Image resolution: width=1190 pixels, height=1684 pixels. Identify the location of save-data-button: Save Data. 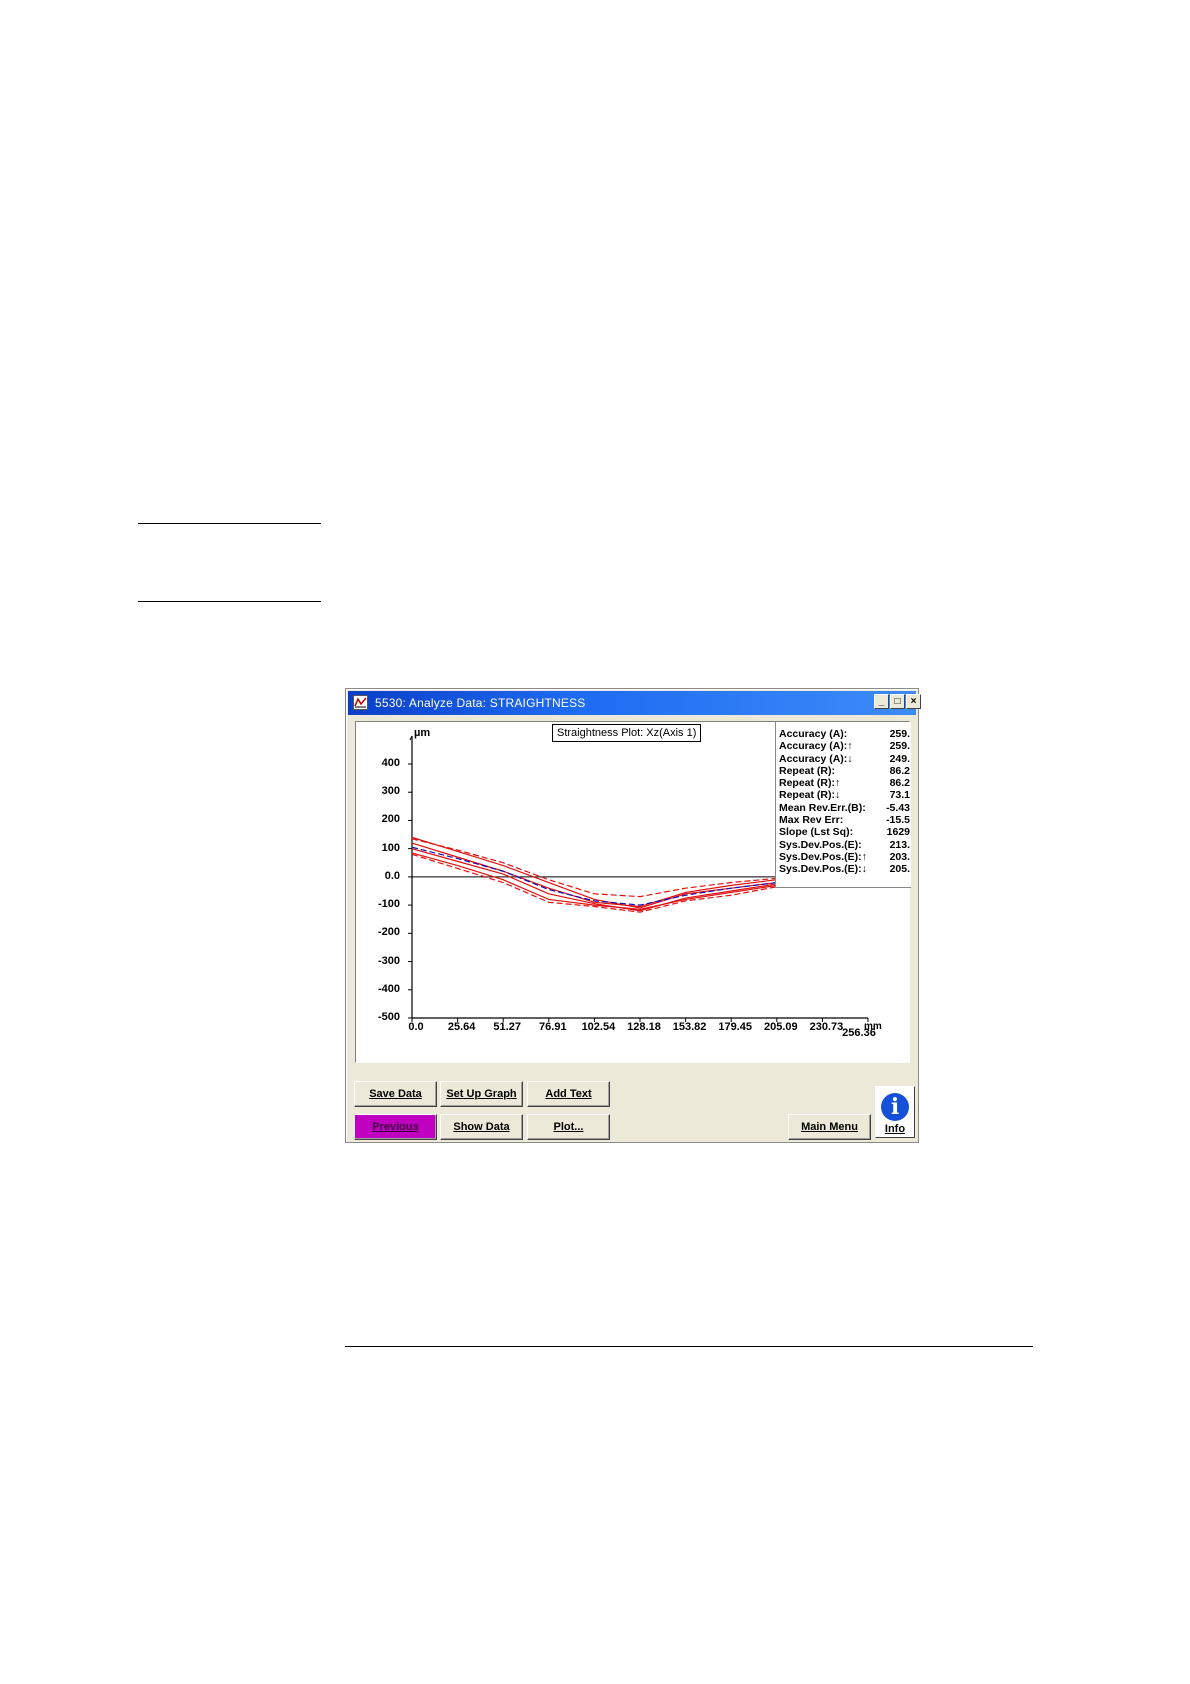
(395, 1094).